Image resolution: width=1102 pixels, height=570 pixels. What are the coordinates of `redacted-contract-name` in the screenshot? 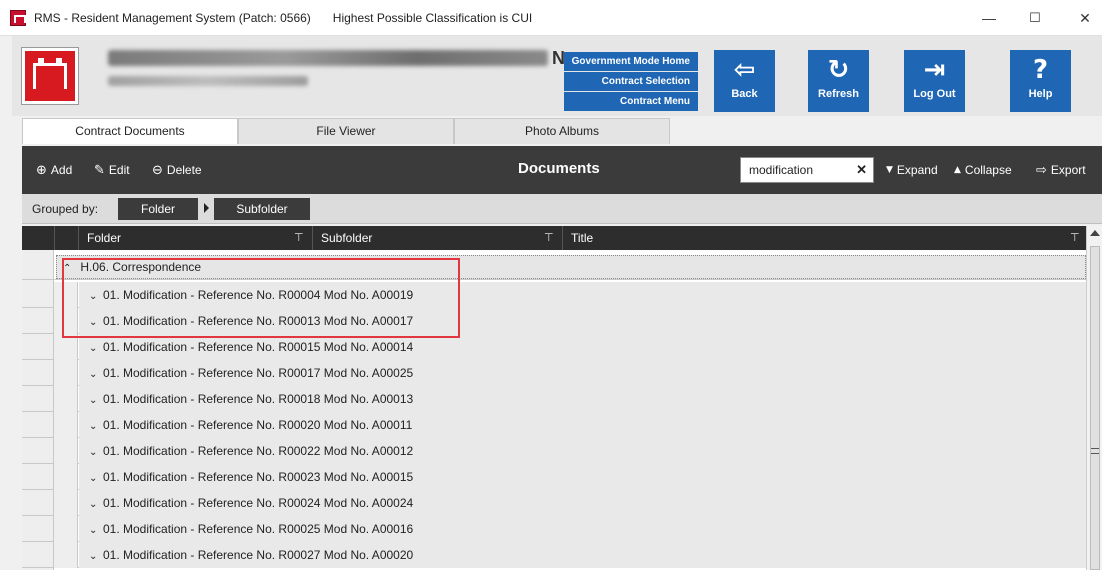 It's located at (328, 58).